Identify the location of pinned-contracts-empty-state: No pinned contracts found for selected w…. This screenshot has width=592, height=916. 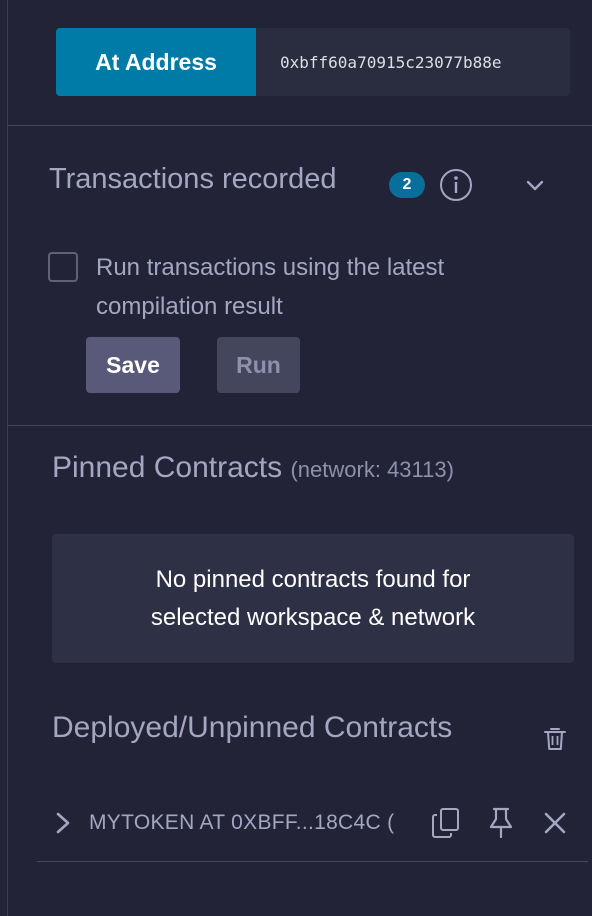
(313, 598).